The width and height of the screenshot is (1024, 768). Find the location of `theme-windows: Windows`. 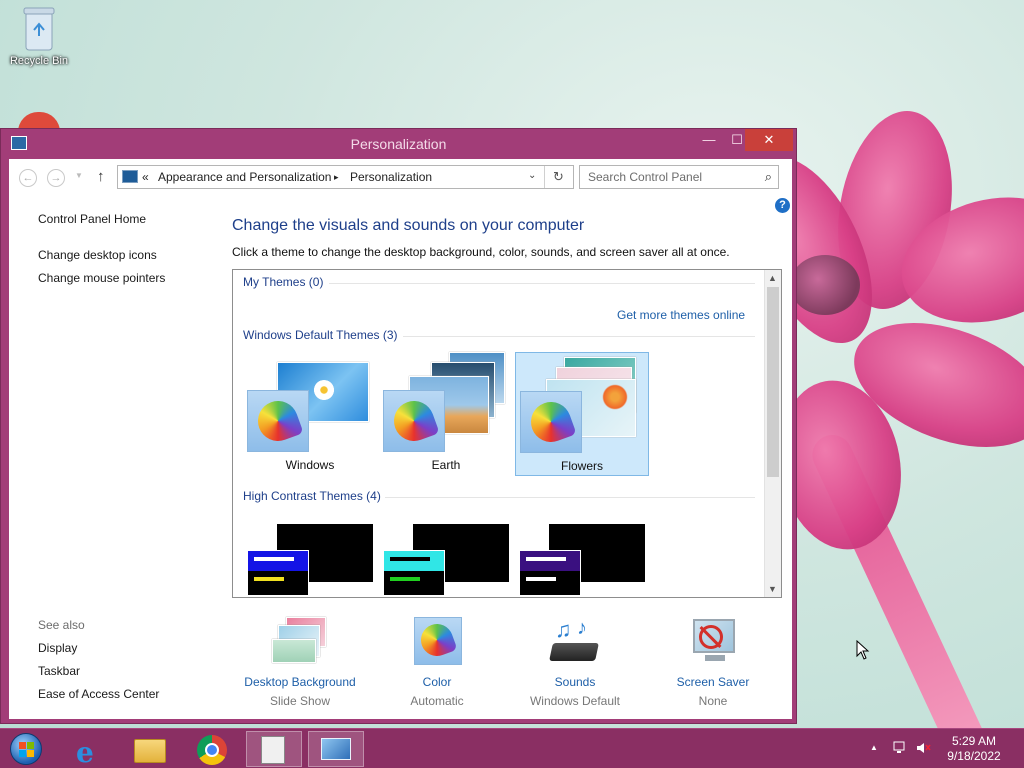

theme-windows: Windows is located at coordinates (310, 414).